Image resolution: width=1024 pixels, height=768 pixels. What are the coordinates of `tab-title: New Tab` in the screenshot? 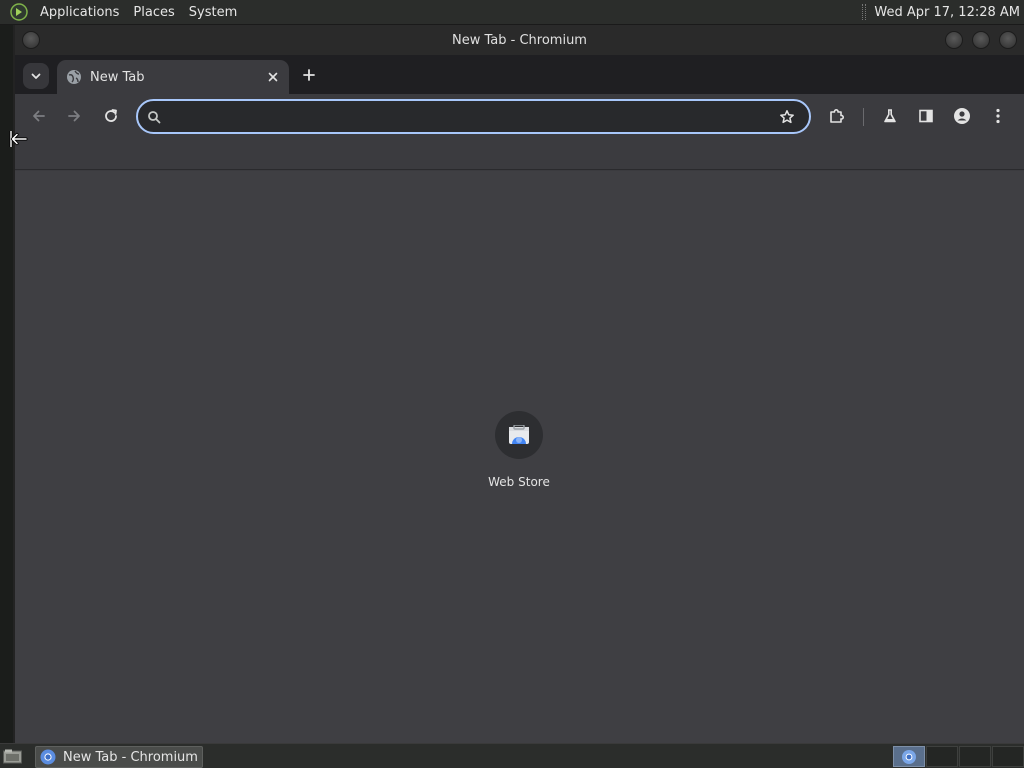 It's located at (117, 77).